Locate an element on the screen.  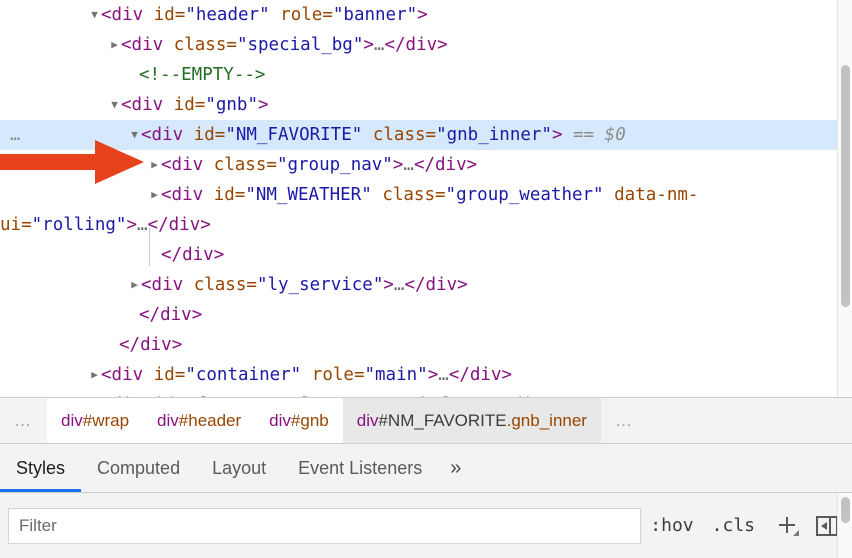
dom-node-ly_service: <div class="ly_service">…</div> is located at coordinates (426, 285).